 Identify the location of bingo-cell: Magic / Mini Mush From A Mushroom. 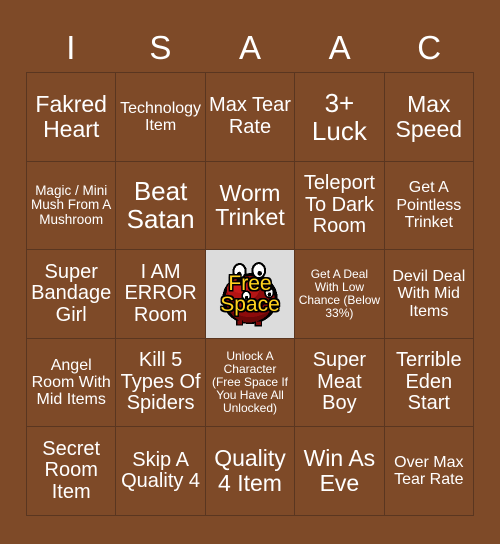
(72, 206).